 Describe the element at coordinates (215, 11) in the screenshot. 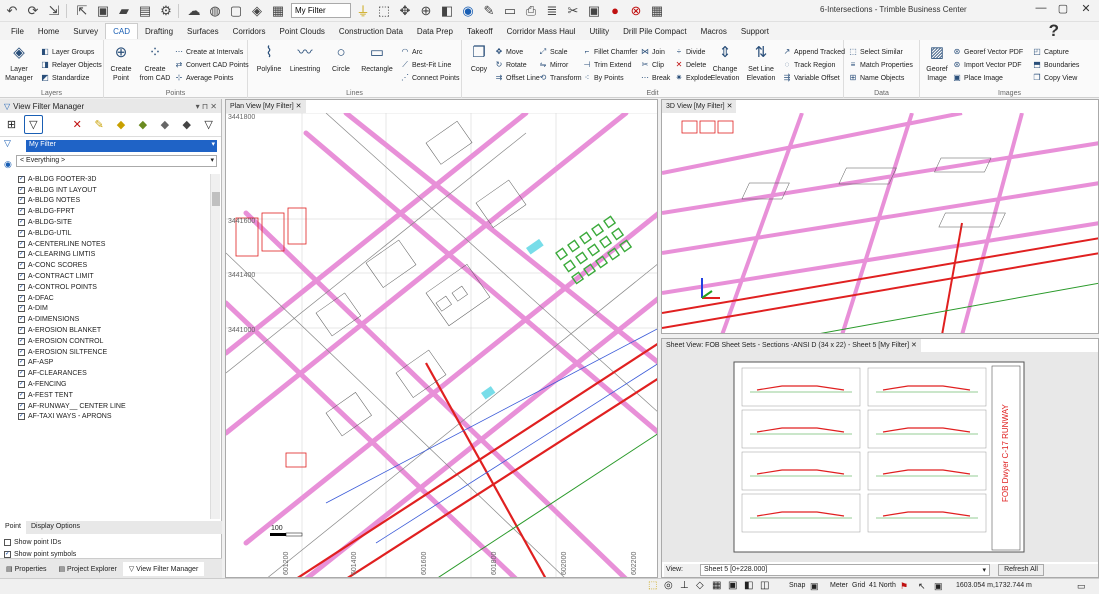

I see `globe-icon: ◍` at that location.